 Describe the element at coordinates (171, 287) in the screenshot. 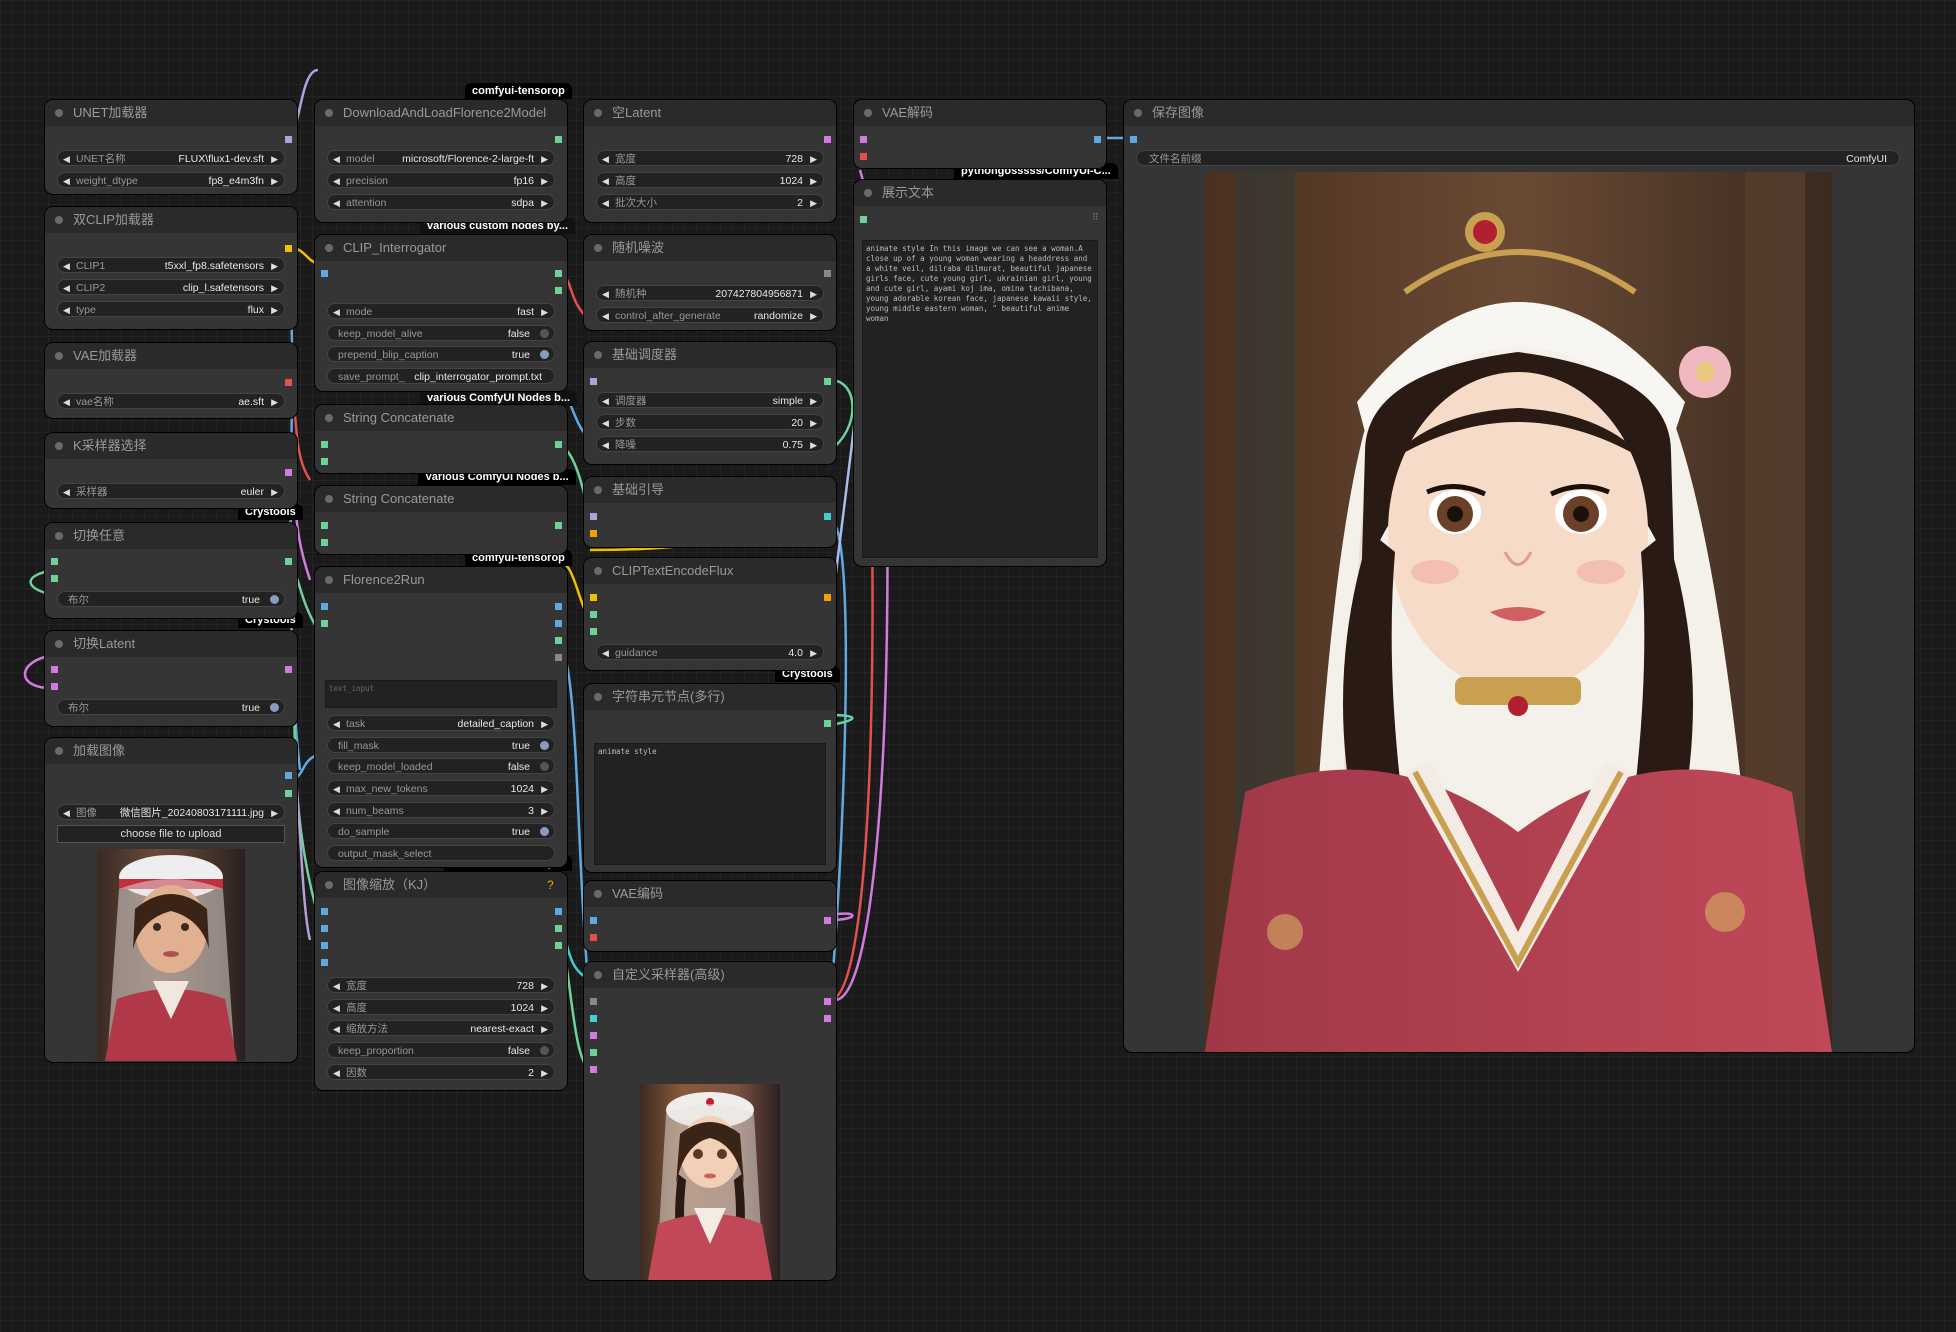

I see `clip2-combo: ◀ CLIP2 clip_l.safetensors ▶` at that location.